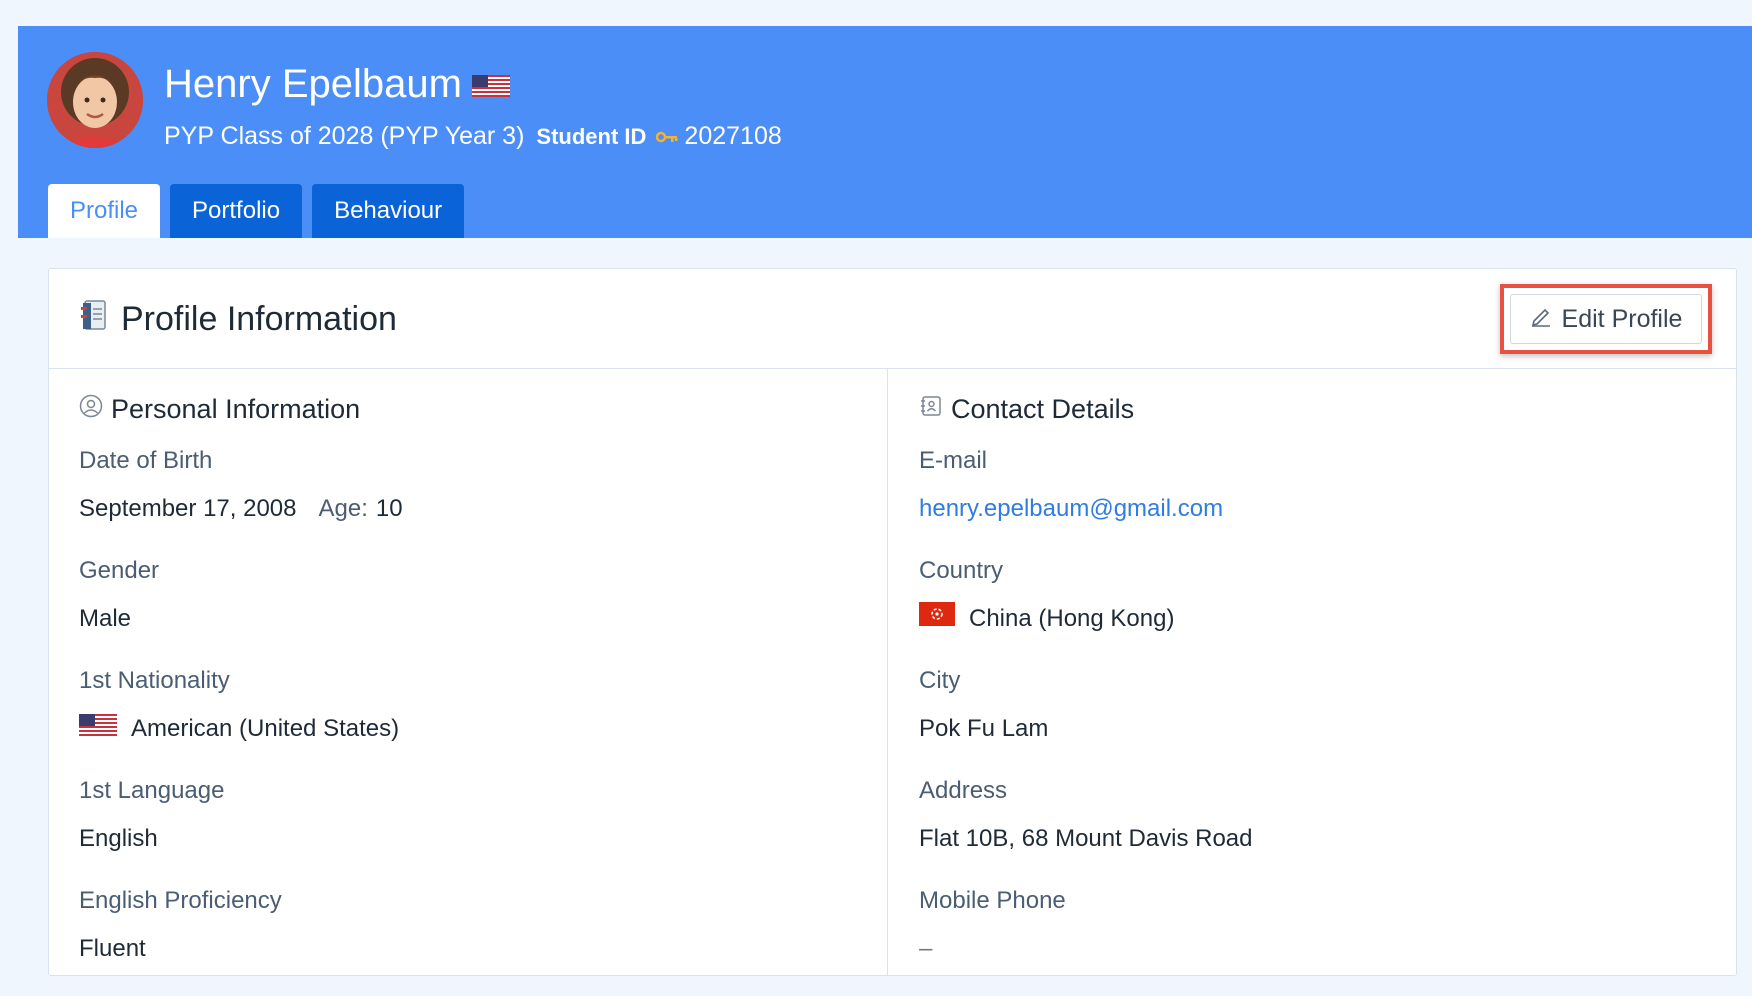 This screenshot has width=1752, height=996. I want to click on proficiency-value: Fluent, so click(112, 948).